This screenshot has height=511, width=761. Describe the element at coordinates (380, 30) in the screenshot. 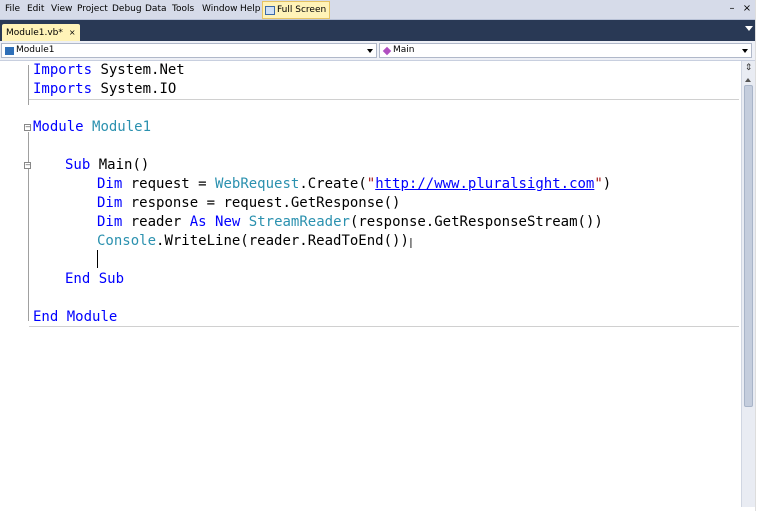

I see `document-tab-strip: Module1.vb* ×` at that location.